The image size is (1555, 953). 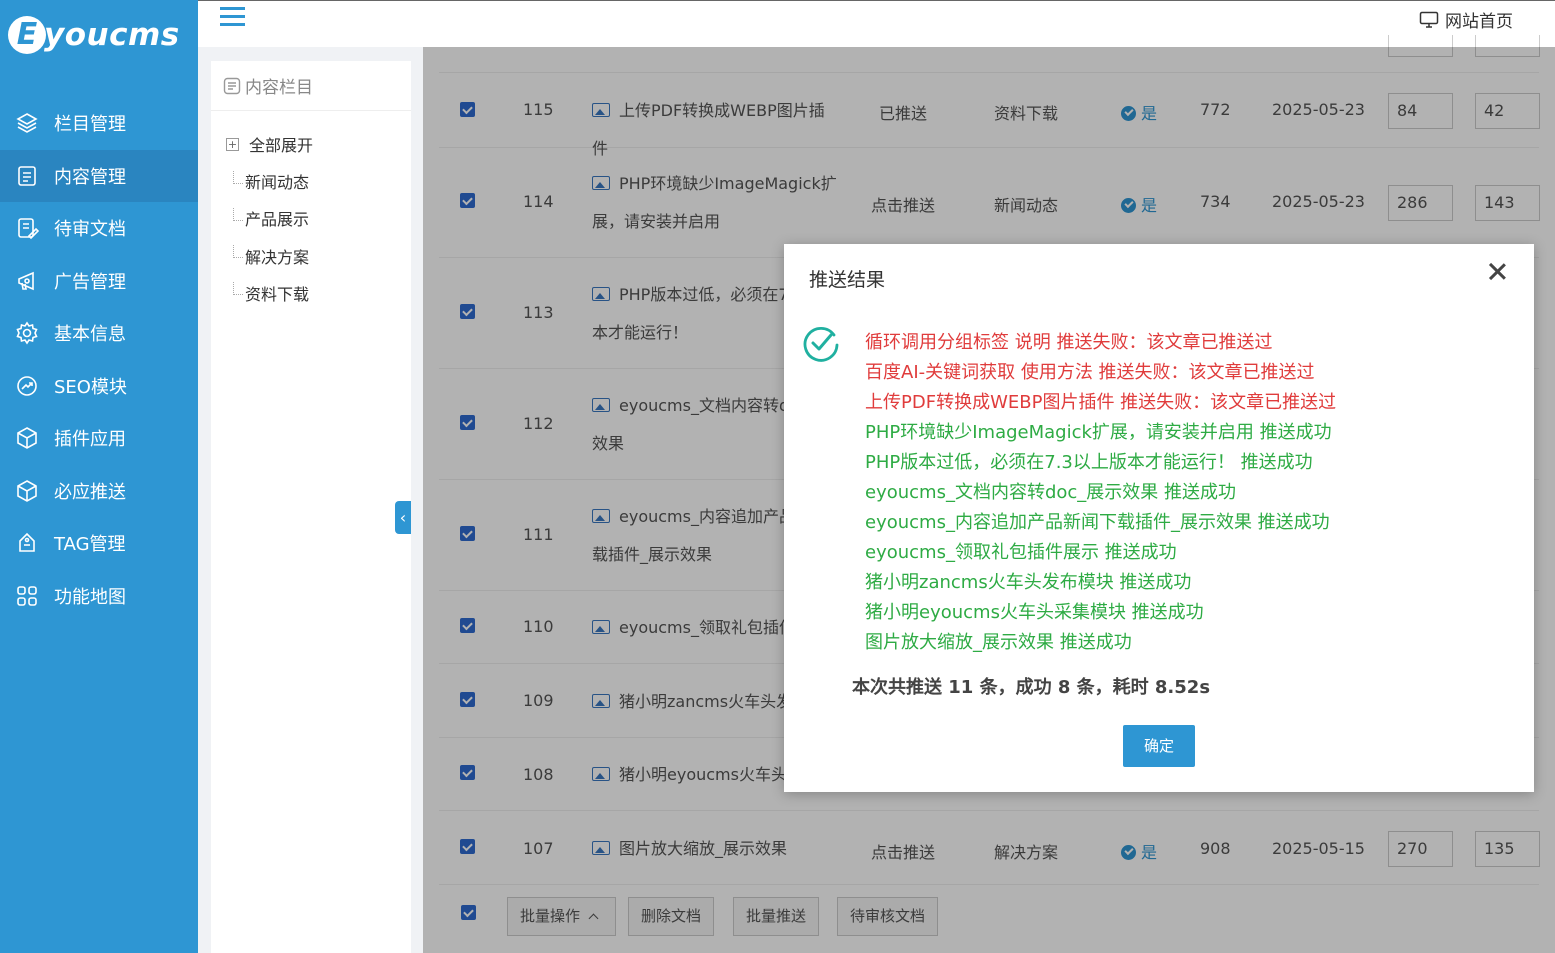 I want to click on document-icon, so click(x=27, y=176).